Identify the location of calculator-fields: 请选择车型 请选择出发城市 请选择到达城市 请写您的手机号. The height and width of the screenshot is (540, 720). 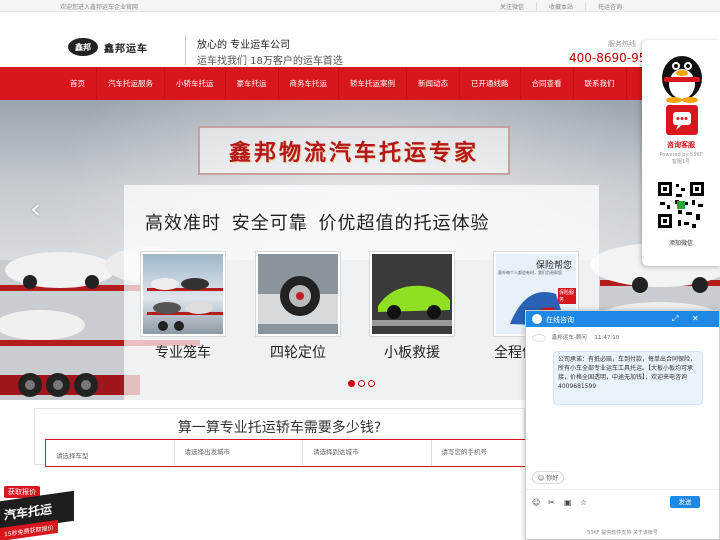
(302, 453).